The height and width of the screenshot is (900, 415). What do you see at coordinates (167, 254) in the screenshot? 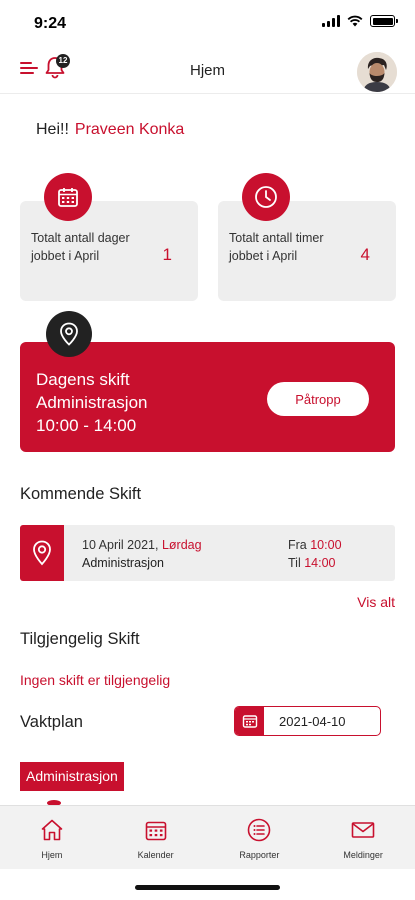
I see `stat-value-days: 1` at bounding box center [167, 254].